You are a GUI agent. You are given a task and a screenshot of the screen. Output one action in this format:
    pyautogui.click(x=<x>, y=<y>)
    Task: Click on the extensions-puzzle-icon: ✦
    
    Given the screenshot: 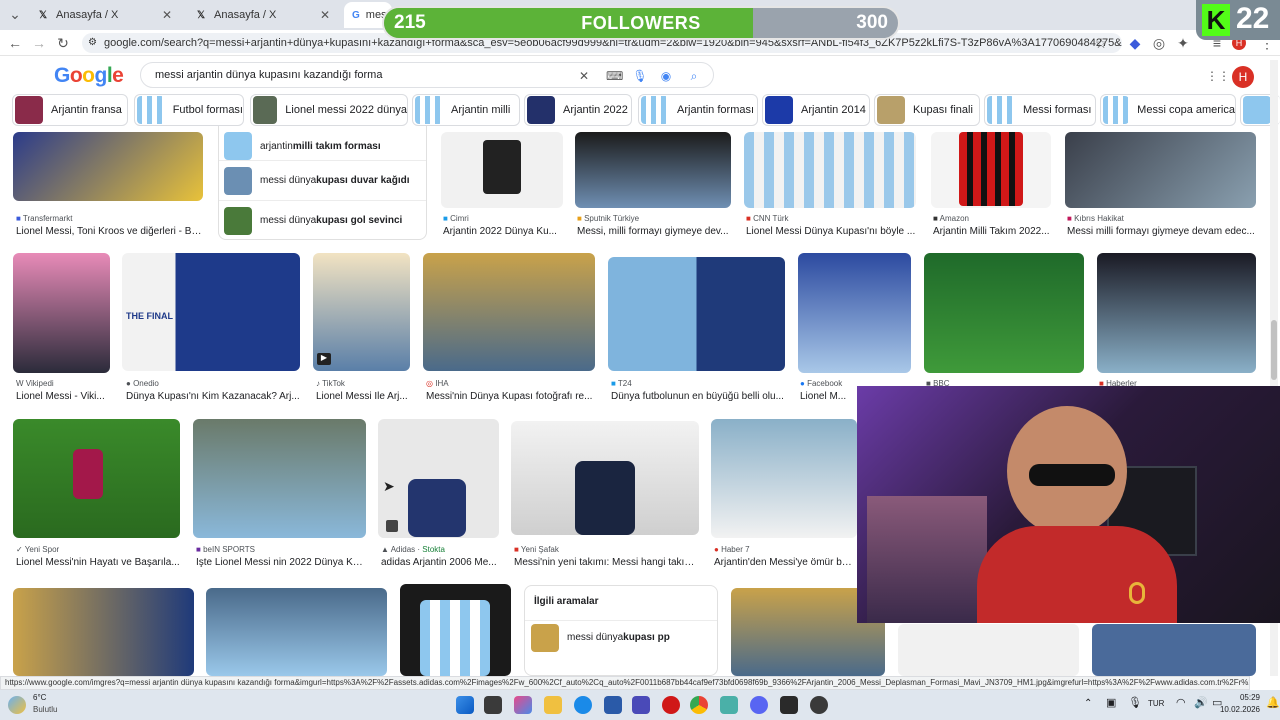 What is the action you would take?
    pyautogui.click(x=1183, y=43)
    